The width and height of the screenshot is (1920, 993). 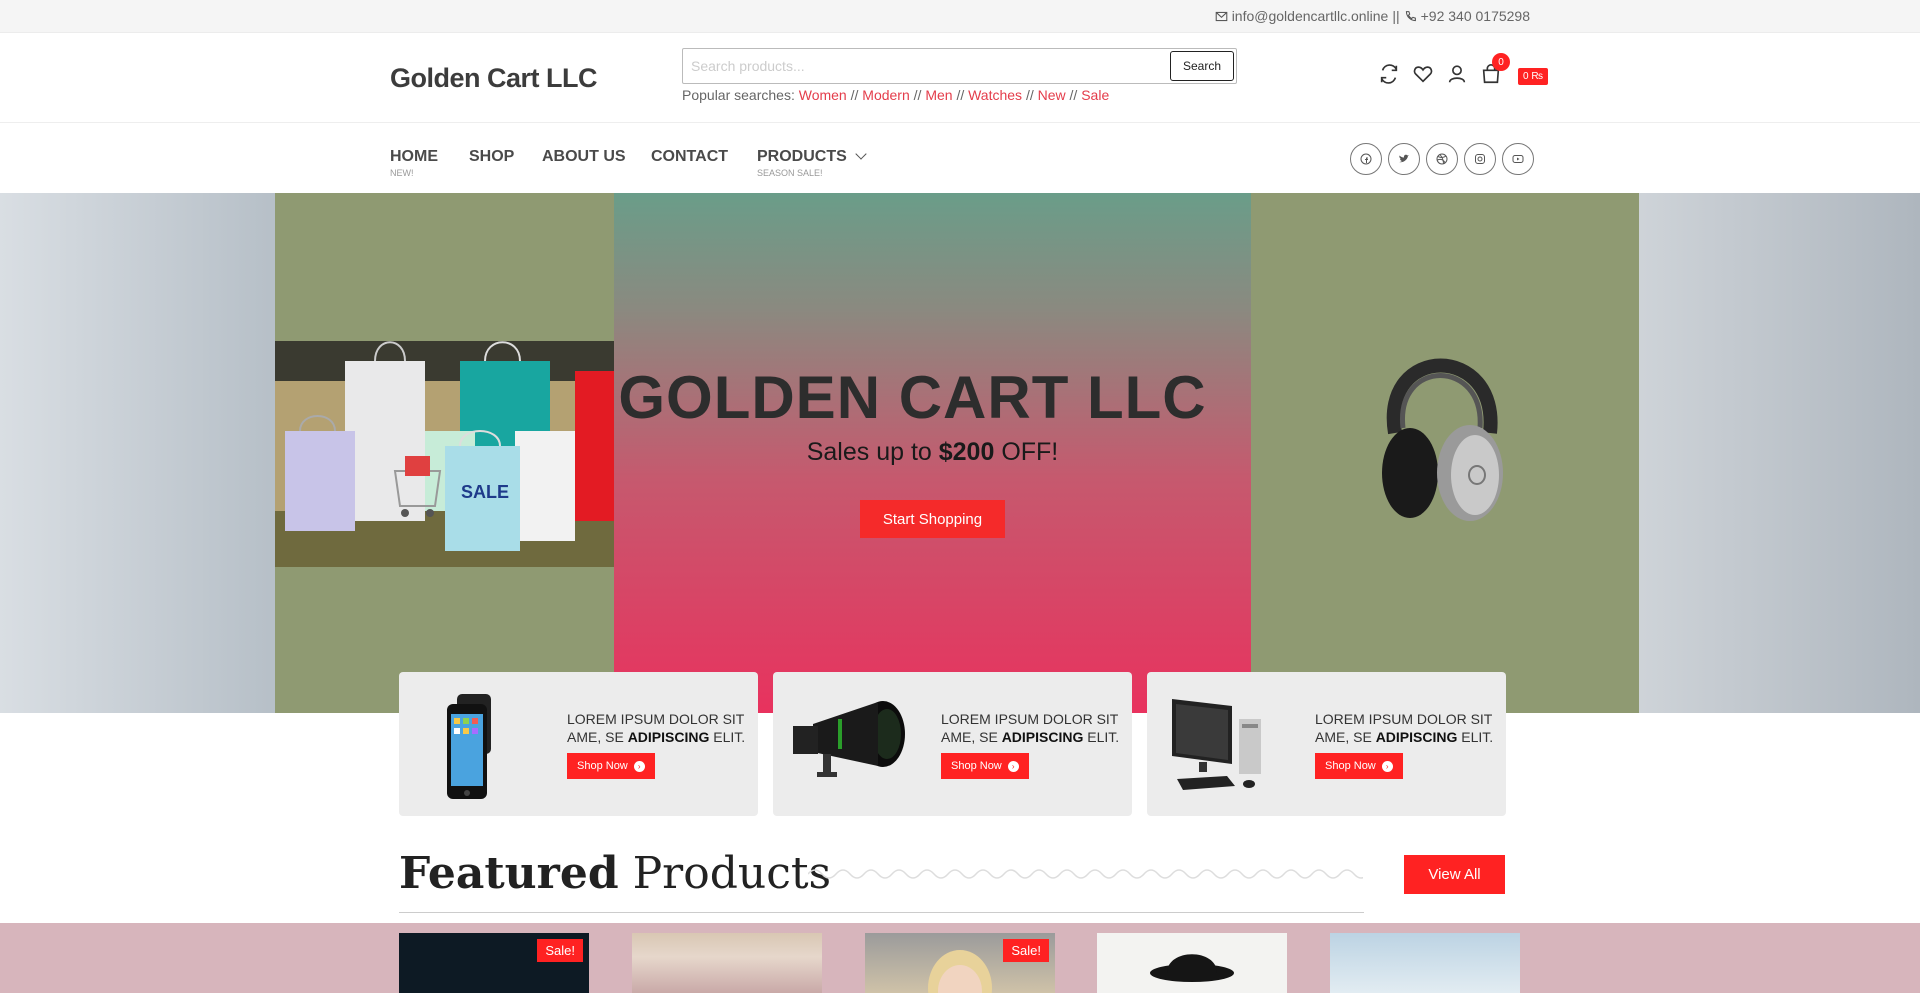 I want to click on facebook-icon, so click(x=1366, y=159).